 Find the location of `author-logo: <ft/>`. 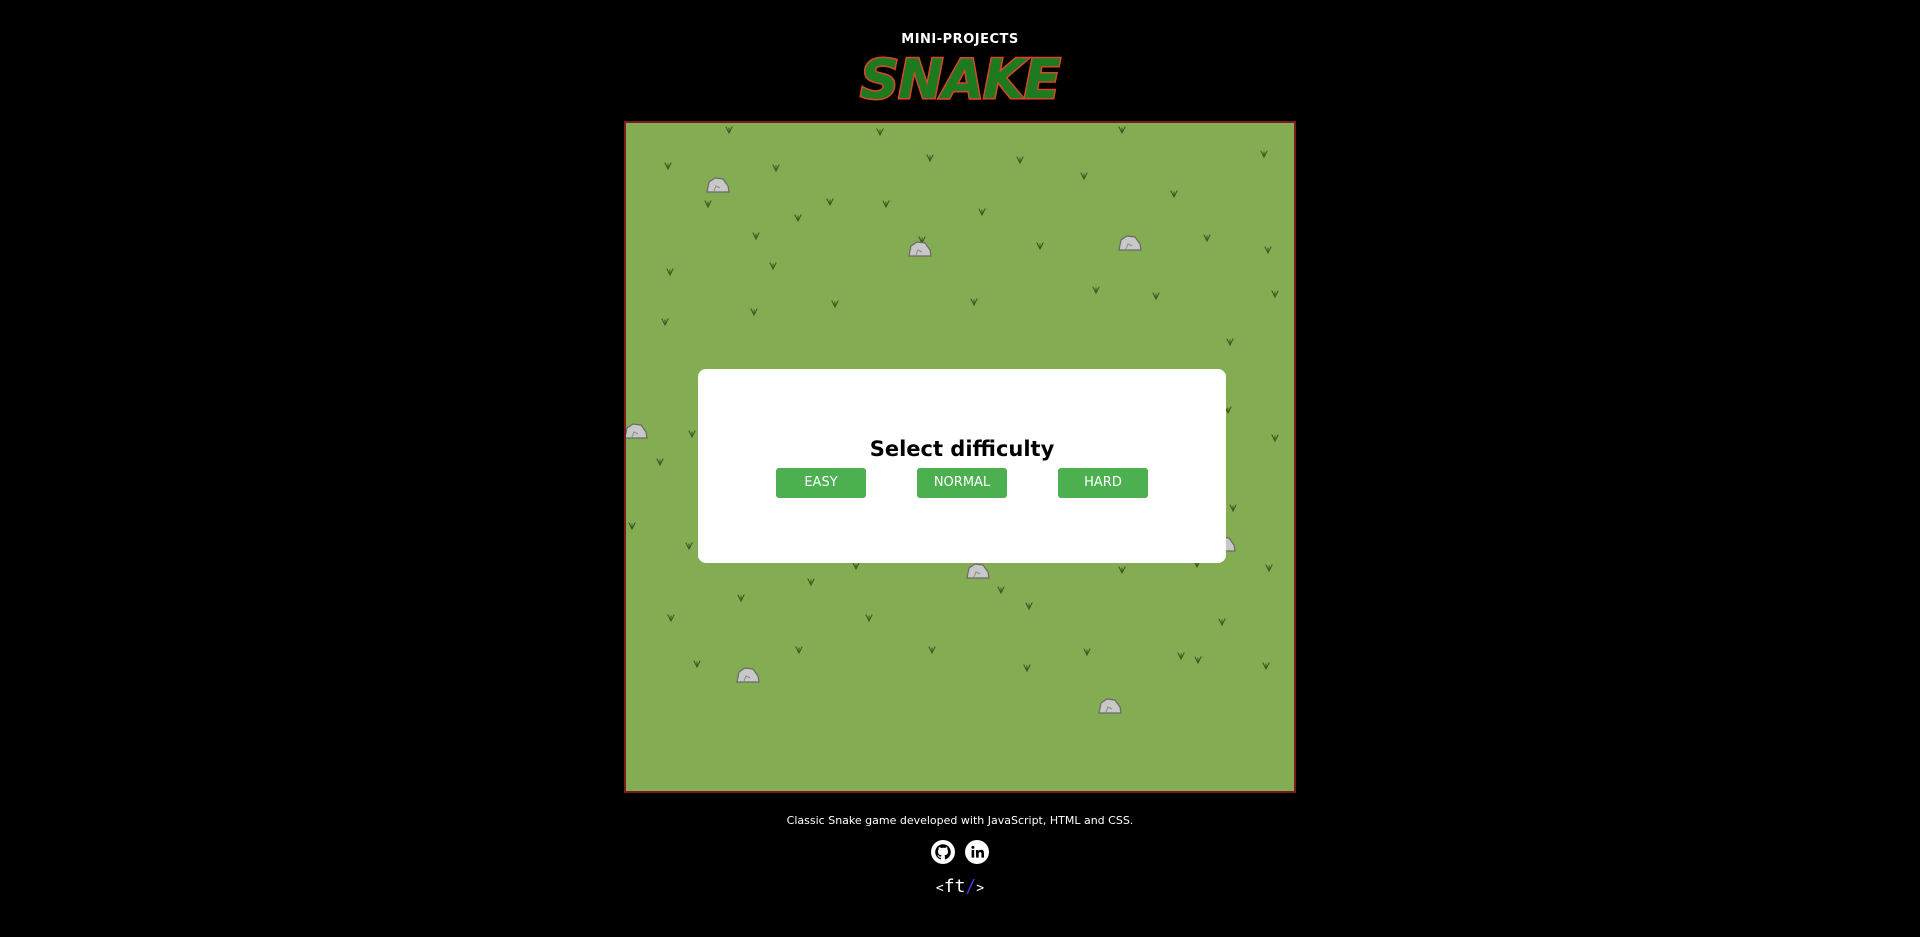

author-logo: <ft/> is located at coordinates (960, 886).